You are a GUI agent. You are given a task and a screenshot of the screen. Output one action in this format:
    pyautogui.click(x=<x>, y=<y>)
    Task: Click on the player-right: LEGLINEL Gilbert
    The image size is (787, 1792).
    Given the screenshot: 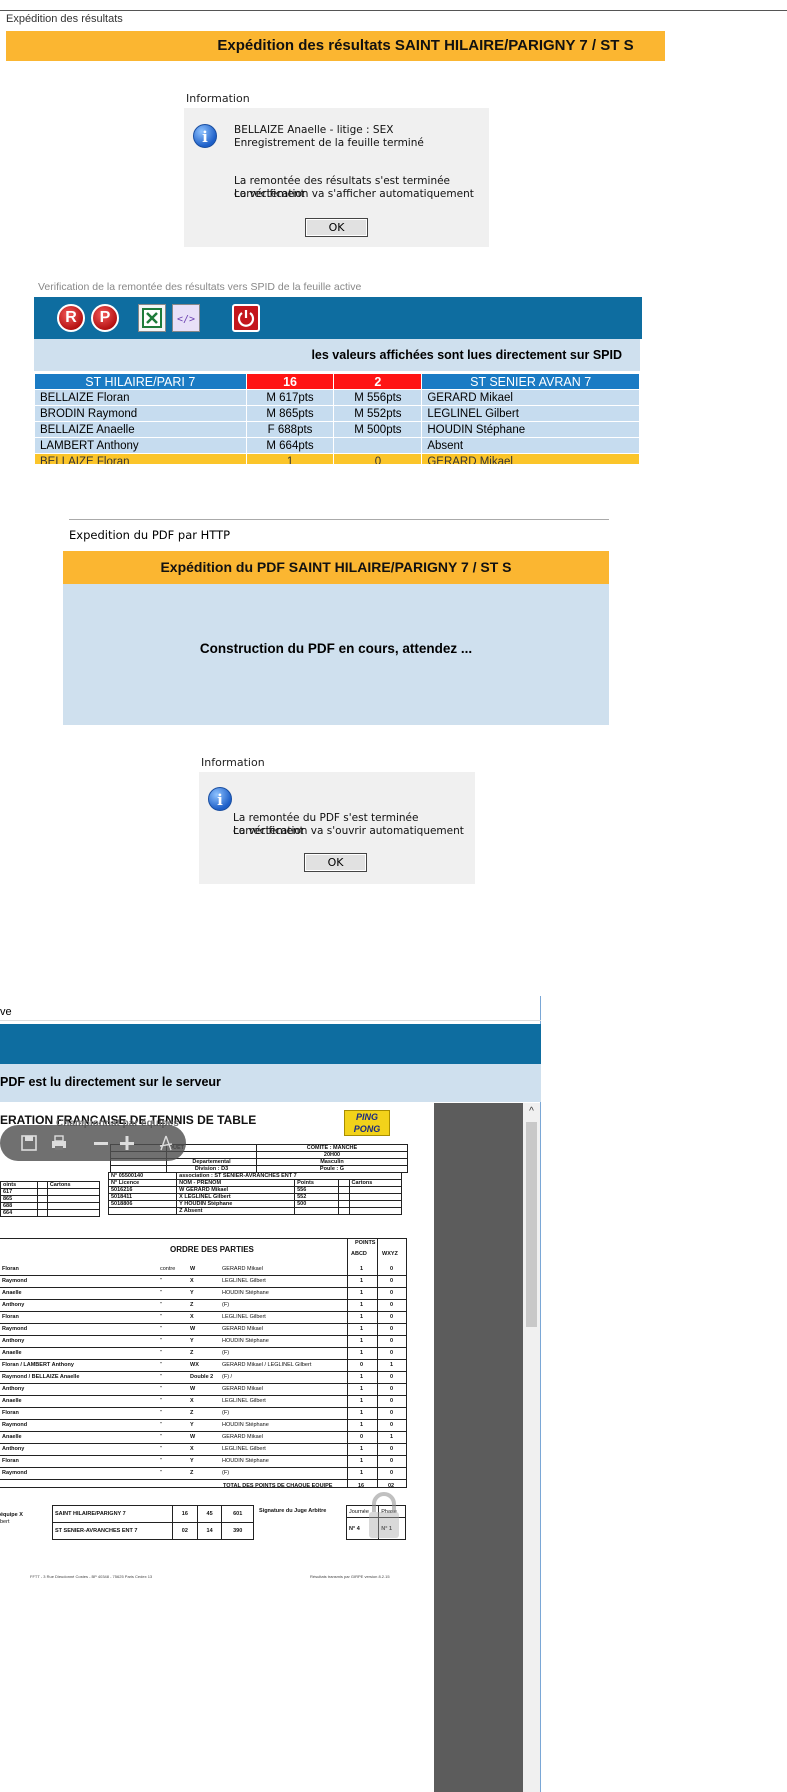 What is the action you would take?
    pyautogui.click(x=530, y=413)
    